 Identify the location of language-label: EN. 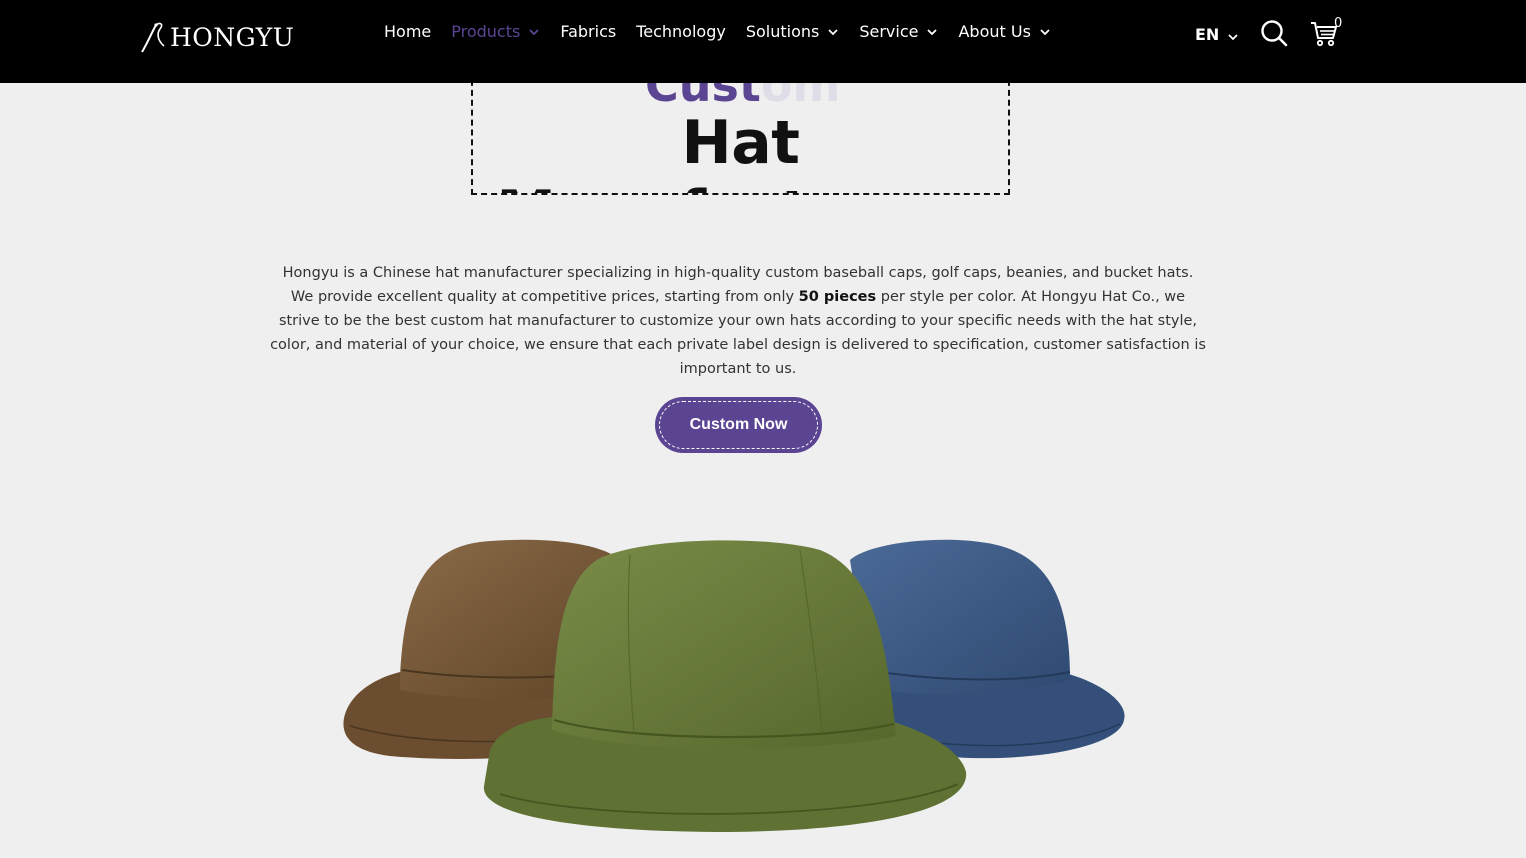
(1207, 34).